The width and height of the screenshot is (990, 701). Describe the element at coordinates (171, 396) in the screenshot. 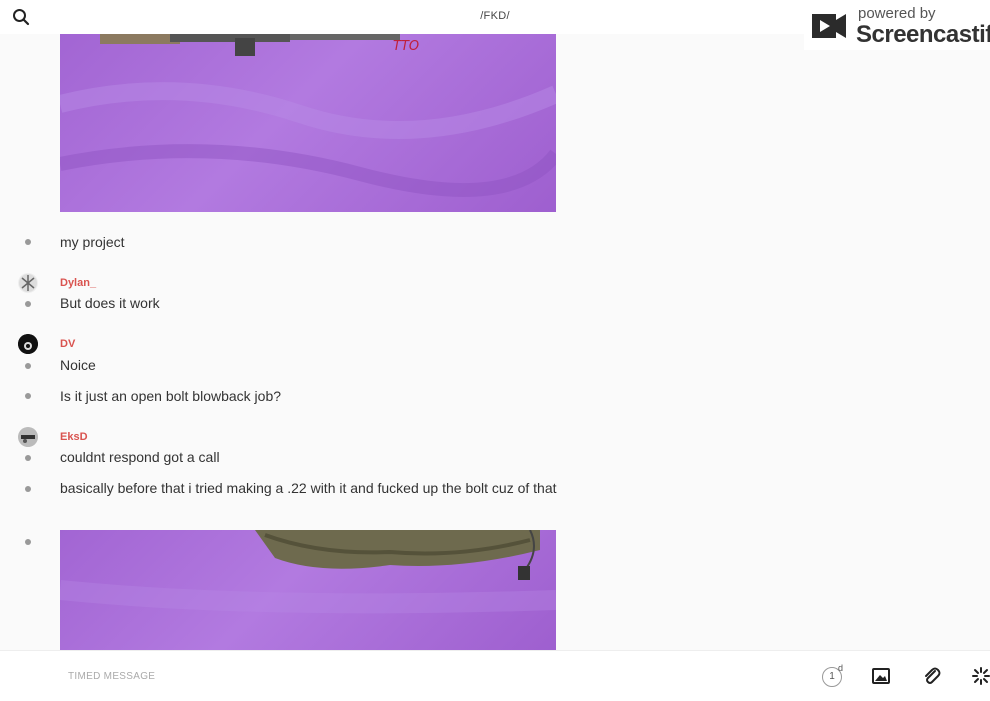

I see `message-text: Is it just an open bolt blowback job?` at that location.